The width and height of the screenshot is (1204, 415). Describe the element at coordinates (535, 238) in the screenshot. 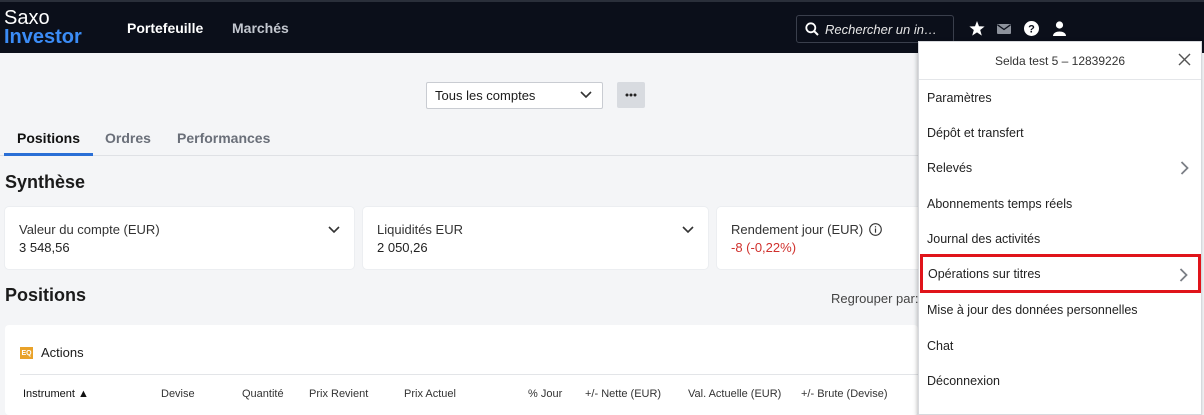

I see `summary-card-cash: Liquidités EUR 2 050,26` at that location.